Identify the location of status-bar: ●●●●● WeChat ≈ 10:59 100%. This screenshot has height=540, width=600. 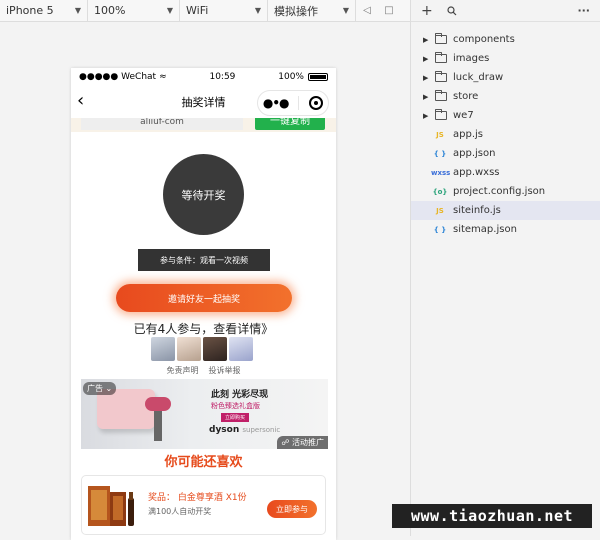
(203, 77).